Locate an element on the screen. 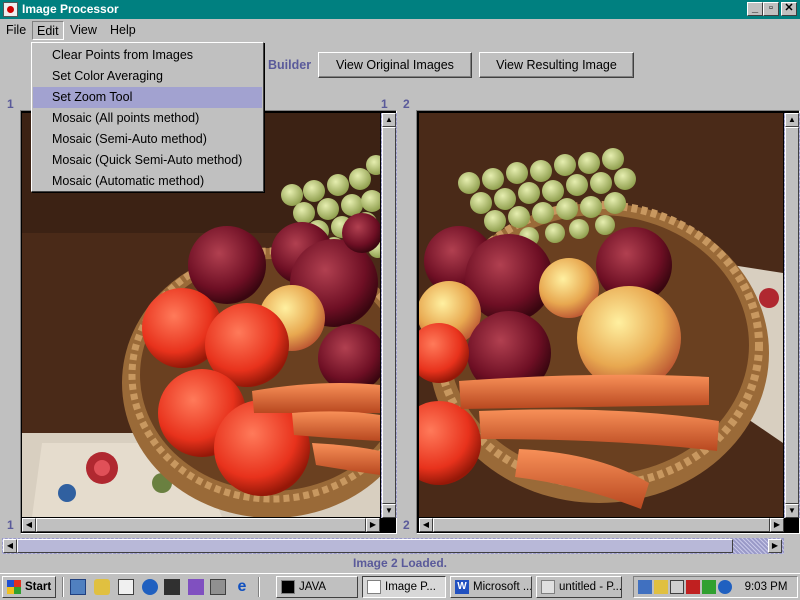  settings-icon is located at coordinates (725, 587).